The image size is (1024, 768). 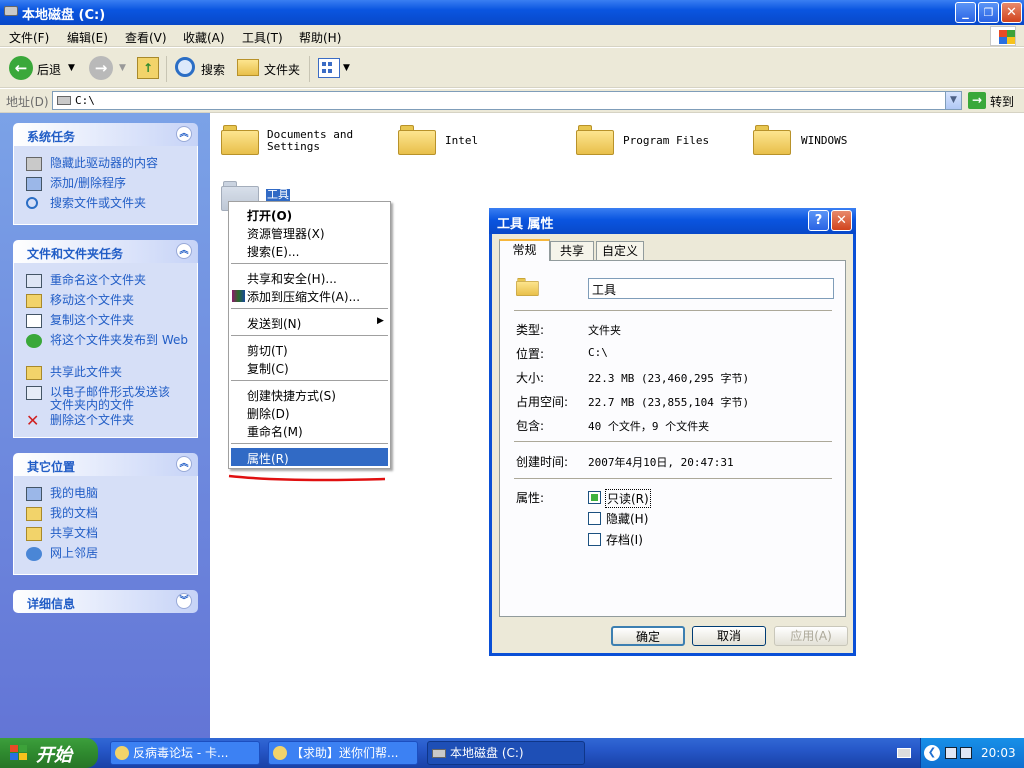 What do you see at coordinates (262, 37) in the screenshot?
I see `menu-tools: 工具(T)` at bounding box center [262, 37].